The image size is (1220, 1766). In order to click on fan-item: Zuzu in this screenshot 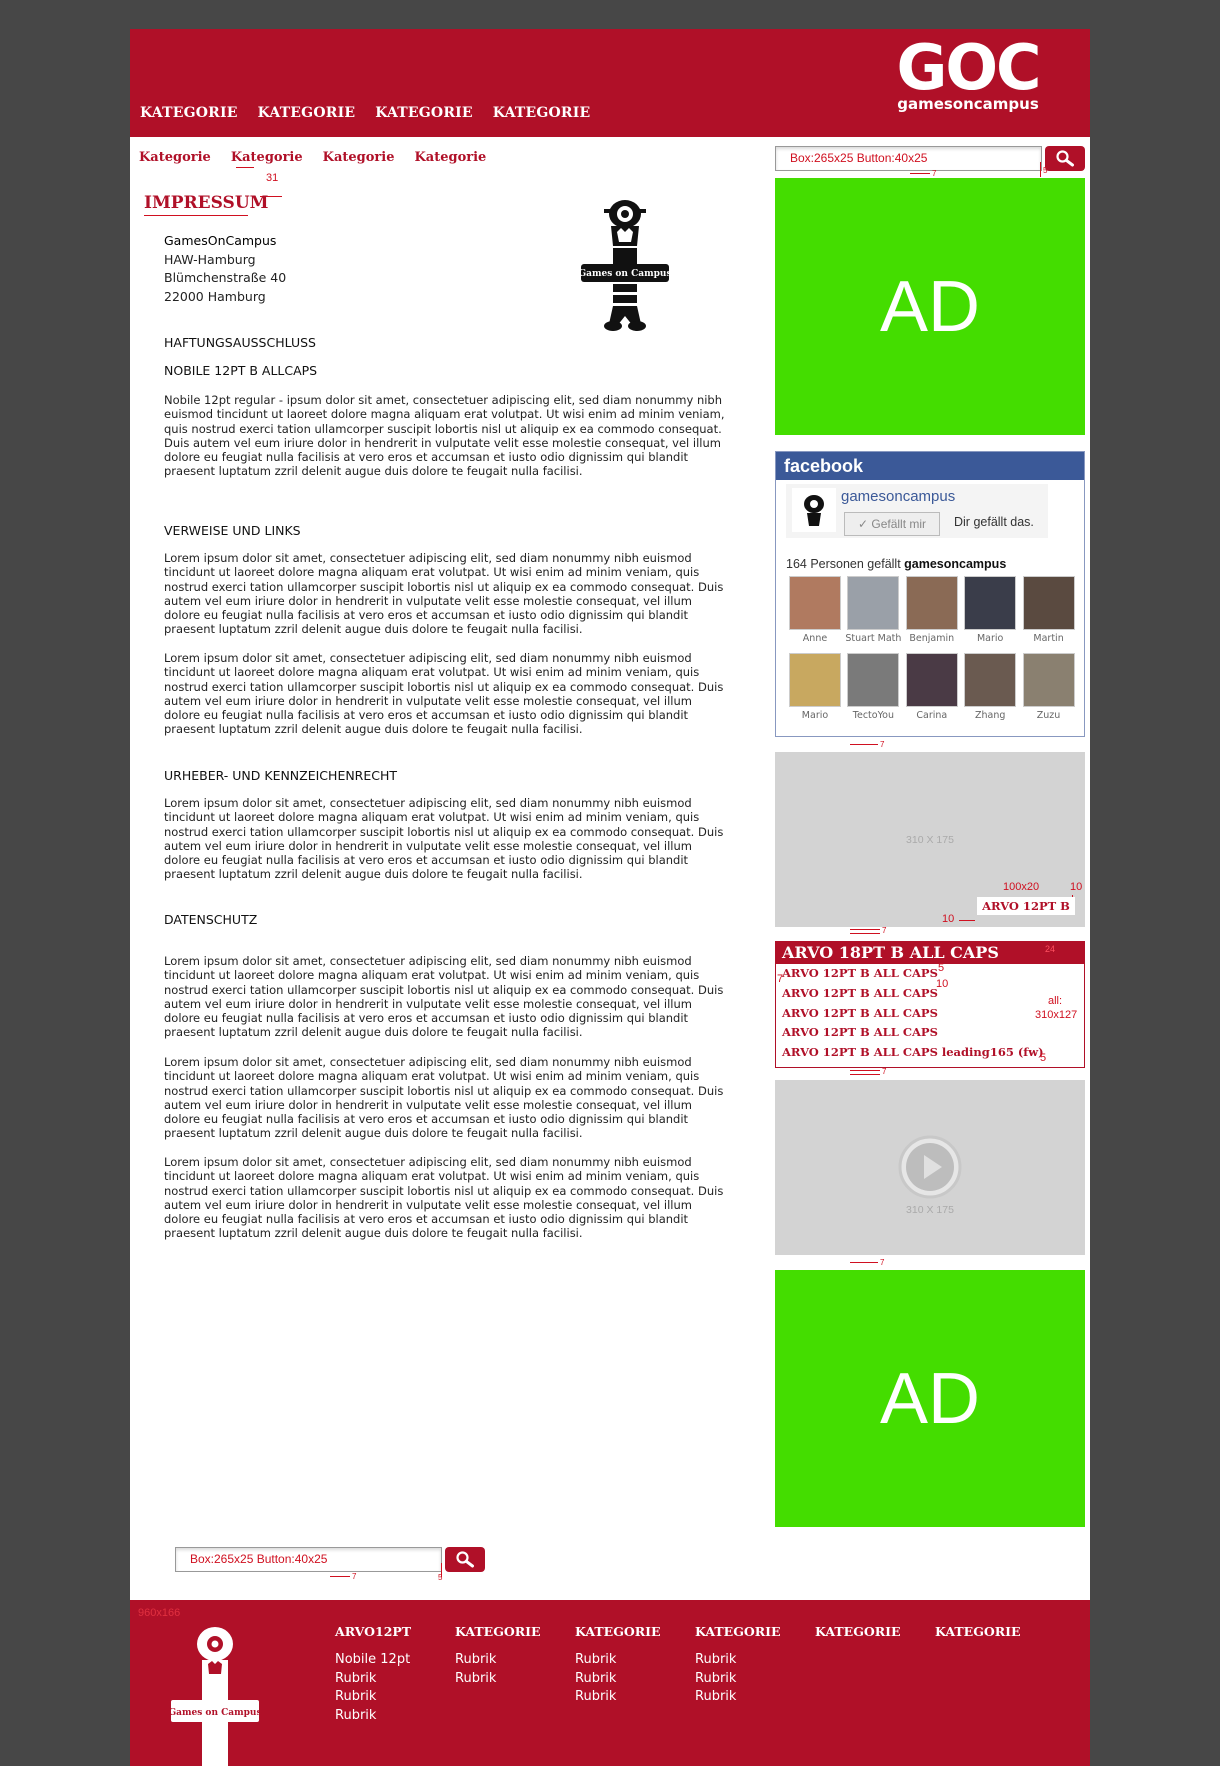, I will do `click(1049, 687)`.